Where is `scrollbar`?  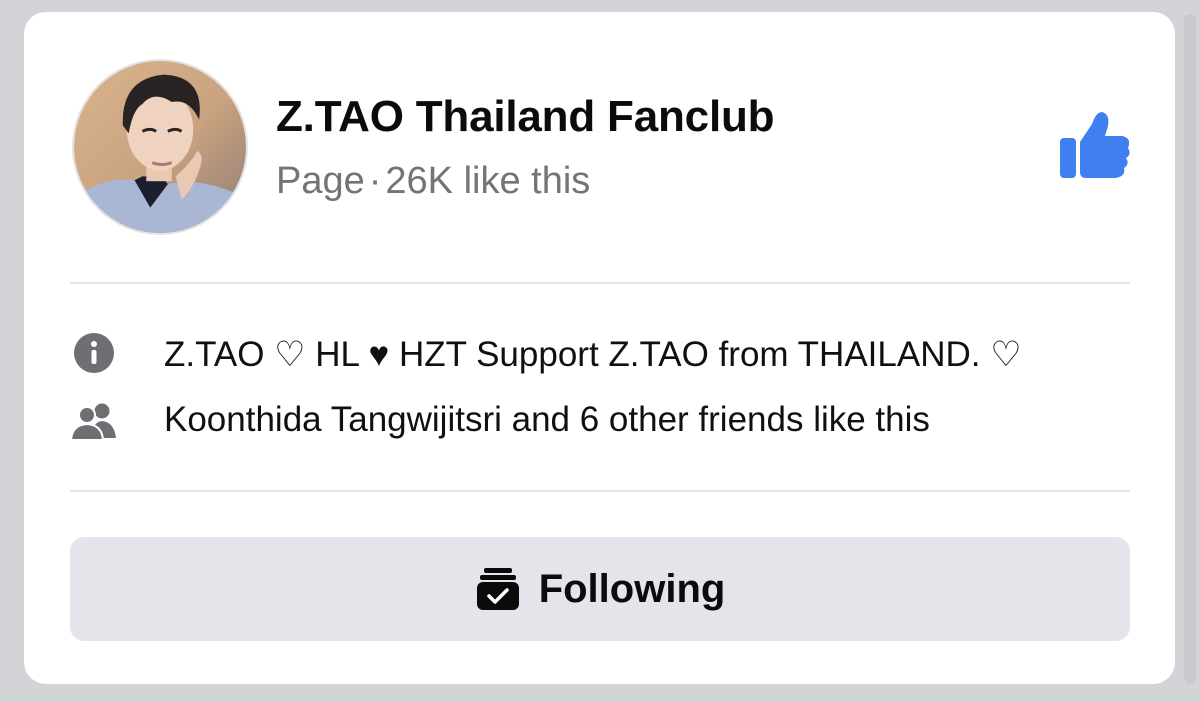 scrollbar is located at coordinates (1190, 349).